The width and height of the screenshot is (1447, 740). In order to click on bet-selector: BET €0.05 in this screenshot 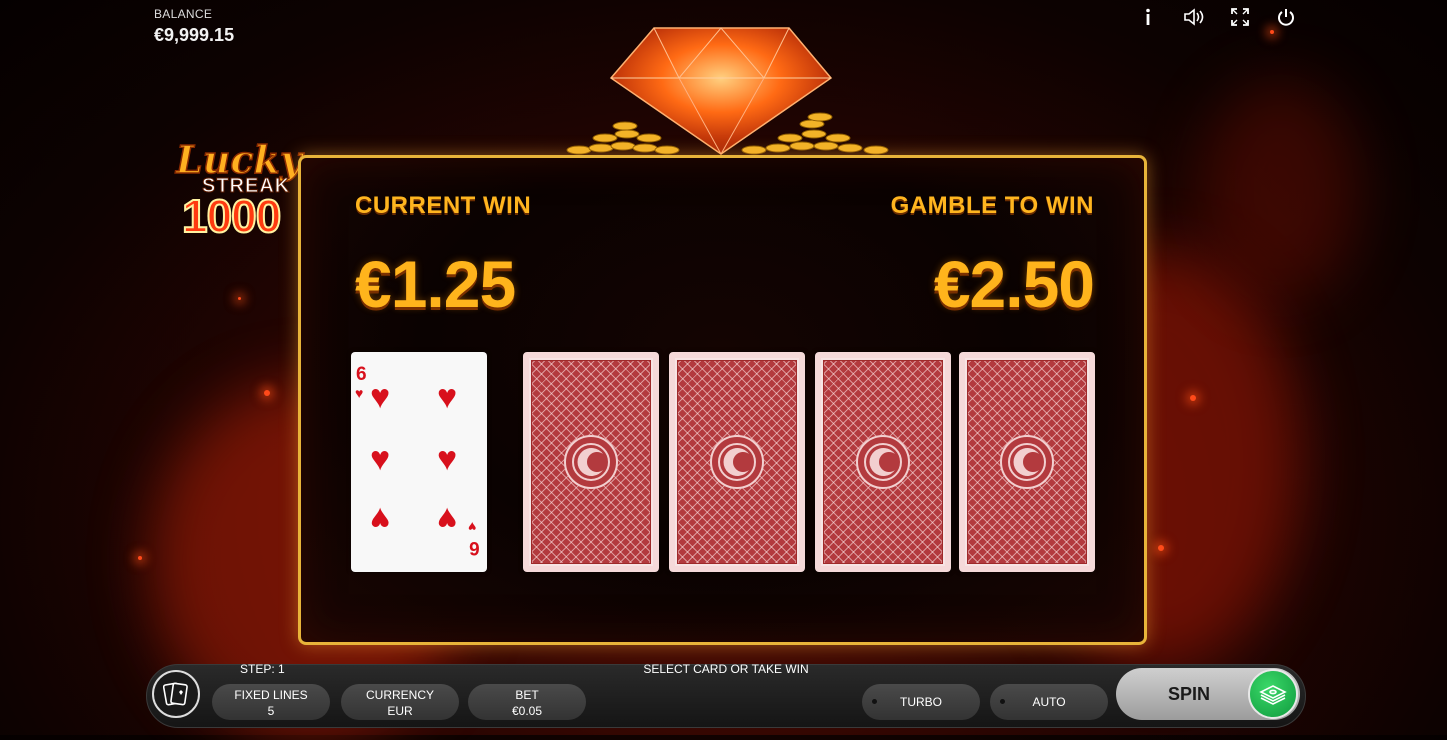, I will do `click(527, 702)`.